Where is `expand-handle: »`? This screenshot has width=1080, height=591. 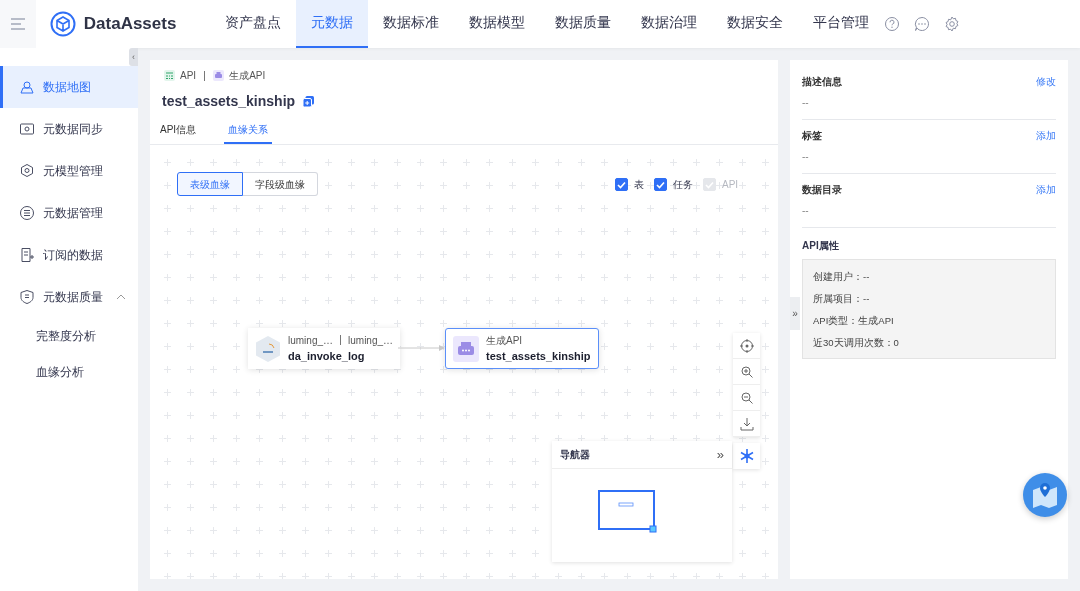
expand-handle: » is located at coordinates (795, 313).